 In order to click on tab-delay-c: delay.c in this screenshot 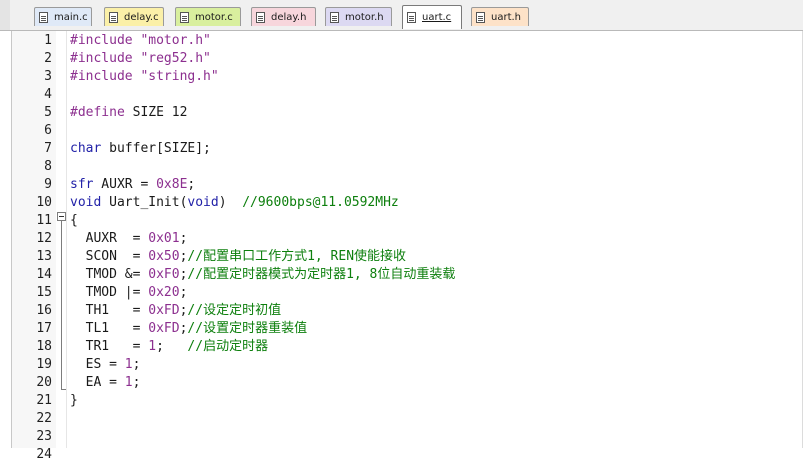, I will do `click(134, 16)`.